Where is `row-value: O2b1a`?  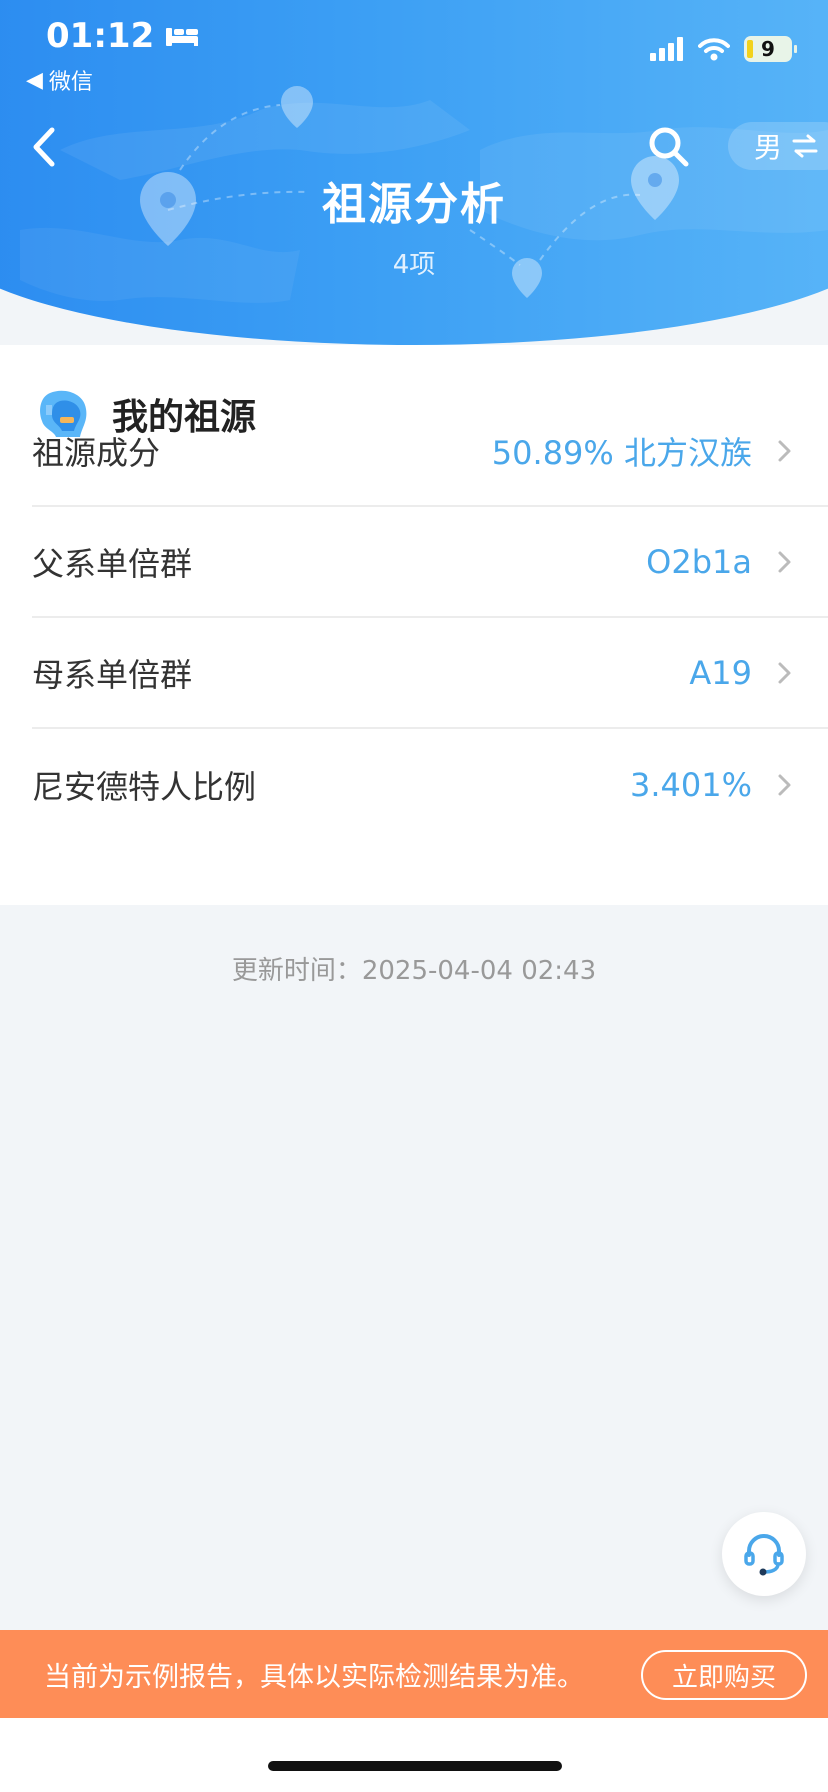 row-value: O2b1a is located at coordinates (699, 561).